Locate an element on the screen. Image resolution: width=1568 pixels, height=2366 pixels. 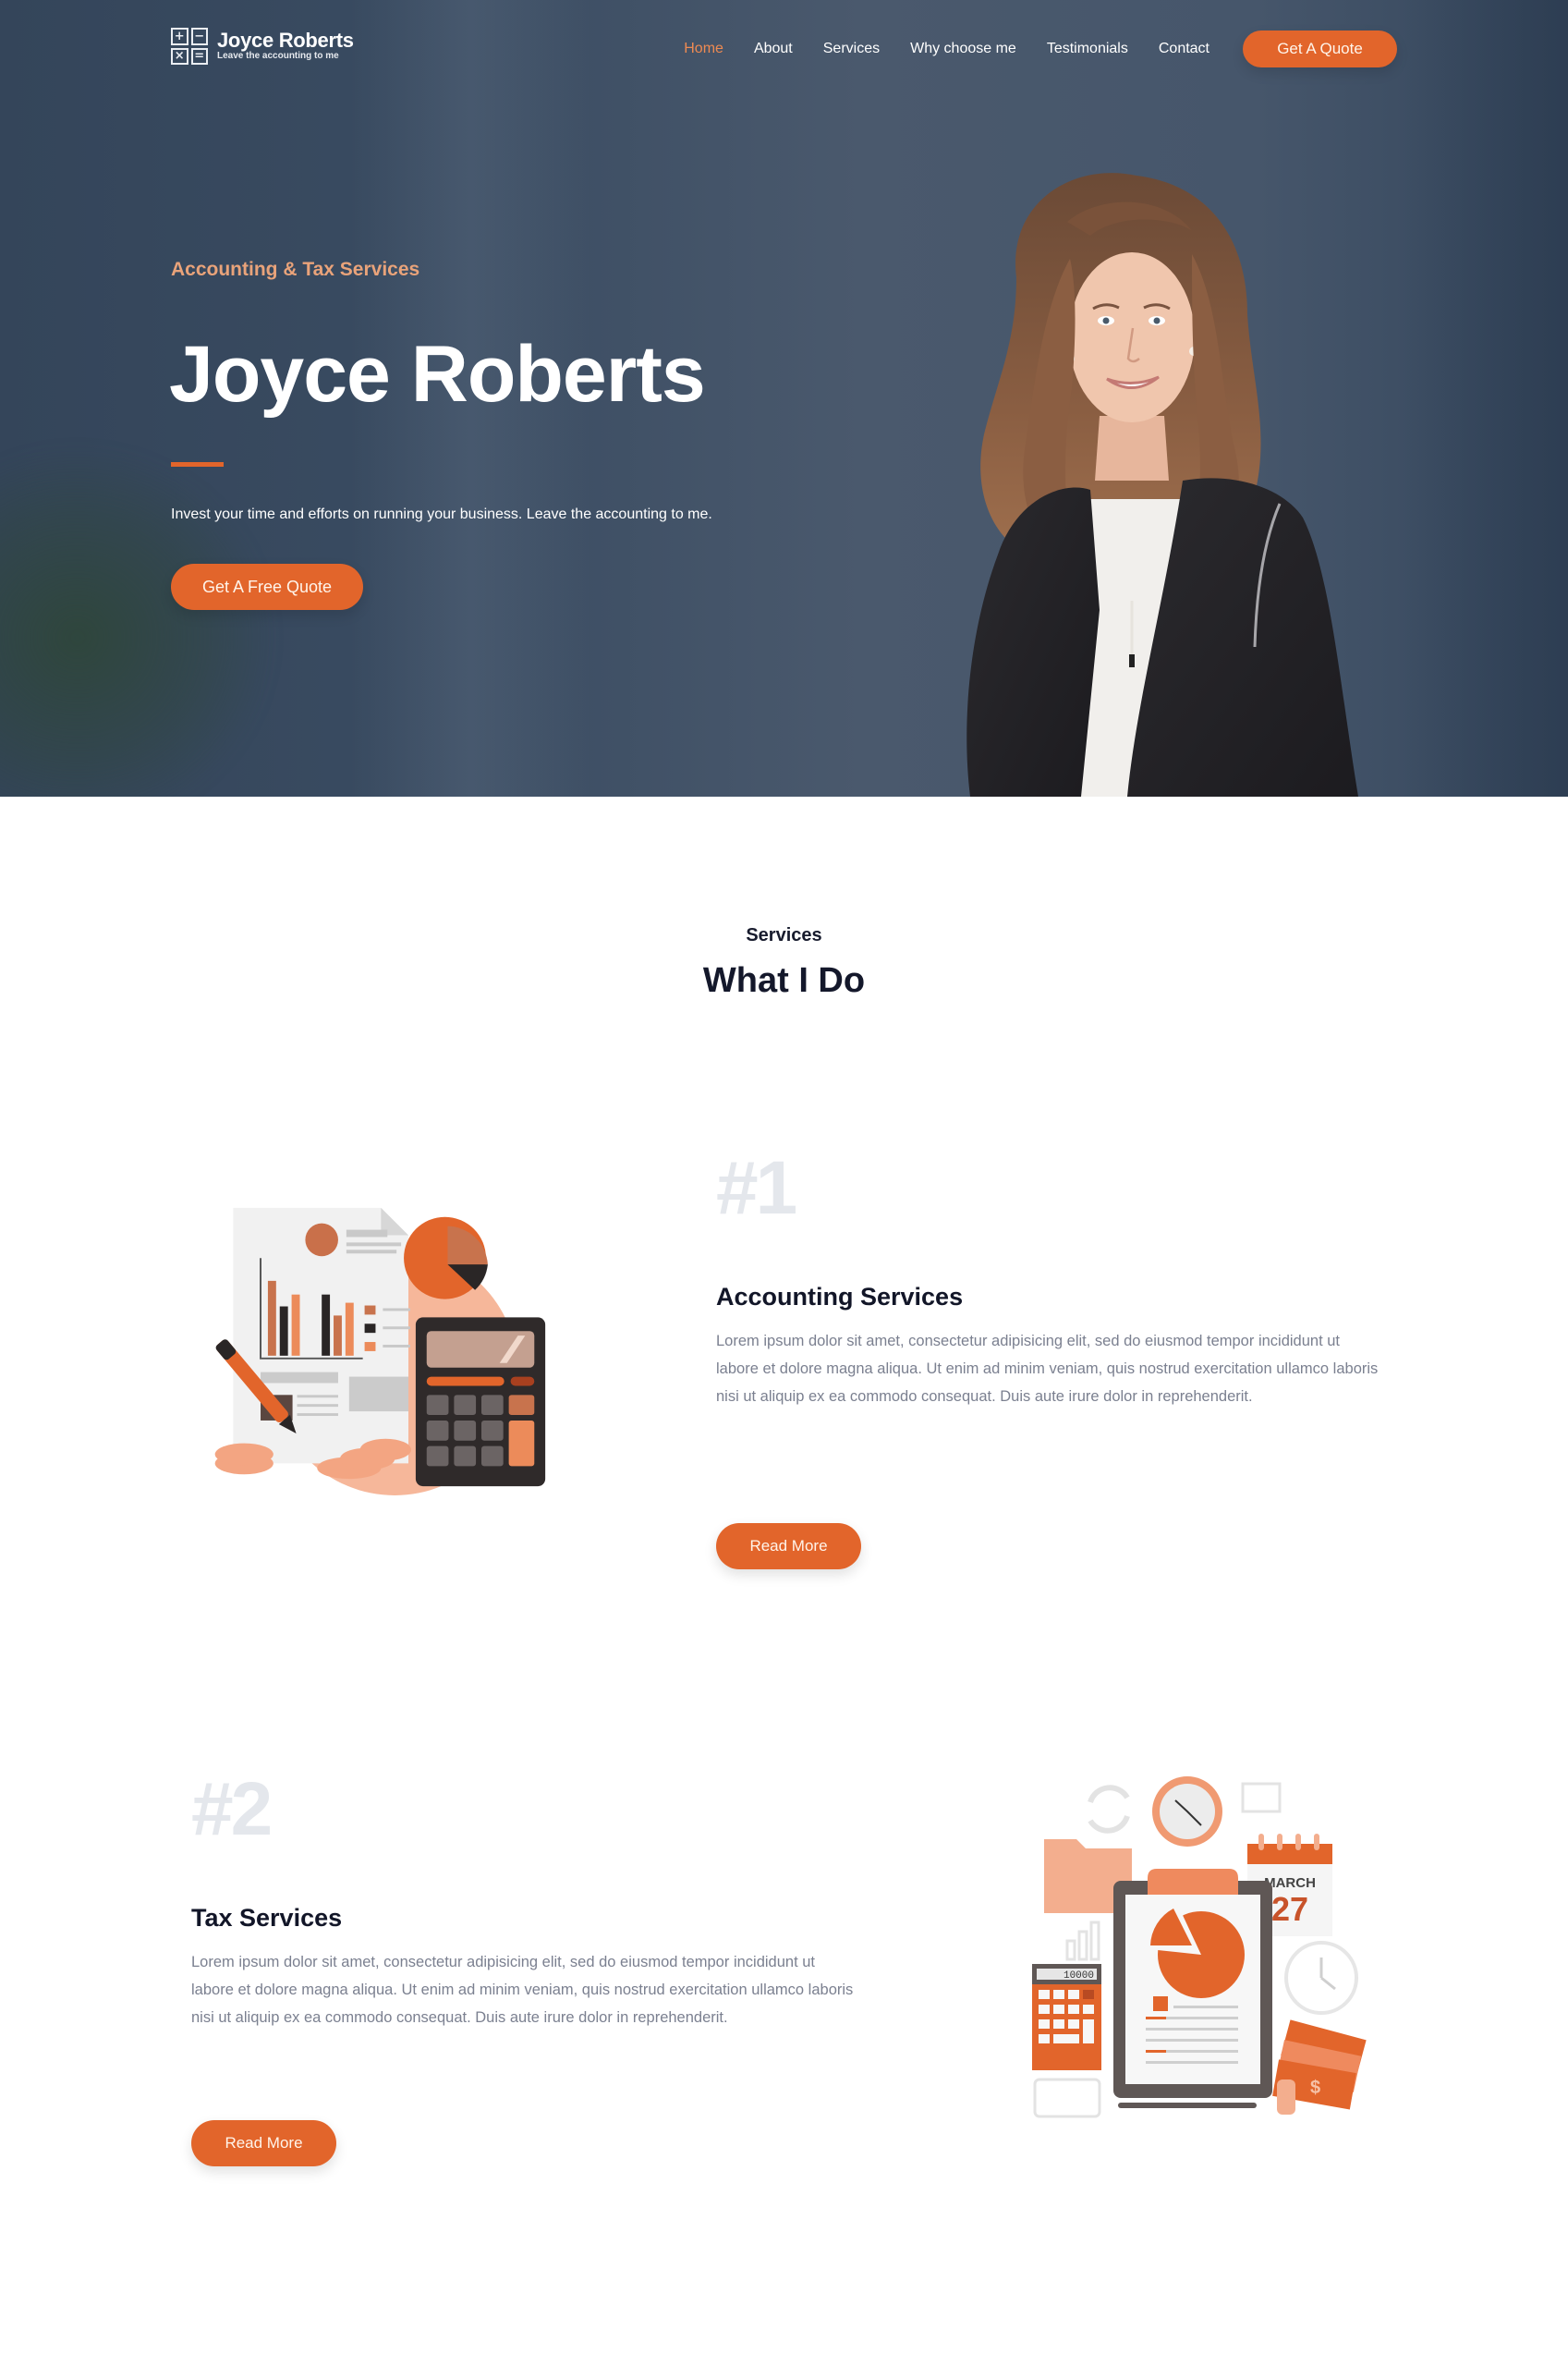
tax-illustration: MARCH 27 10000 $ is located at coordinates (1199, 1947).